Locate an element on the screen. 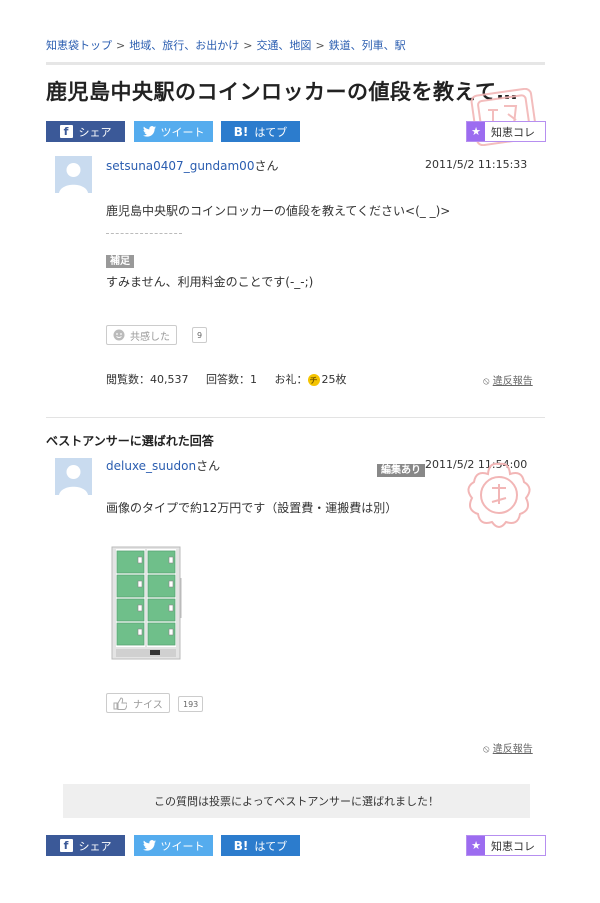  username-text: deluxe_suudon is located at coordinates (151, 466).